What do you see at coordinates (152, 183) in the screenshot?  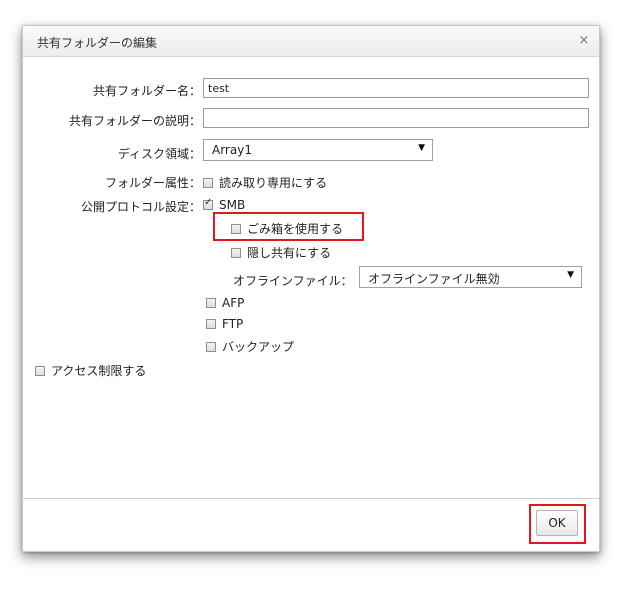 I see `folder-attribute-label: フォルダー属性：` at bounding box center [152, 183].